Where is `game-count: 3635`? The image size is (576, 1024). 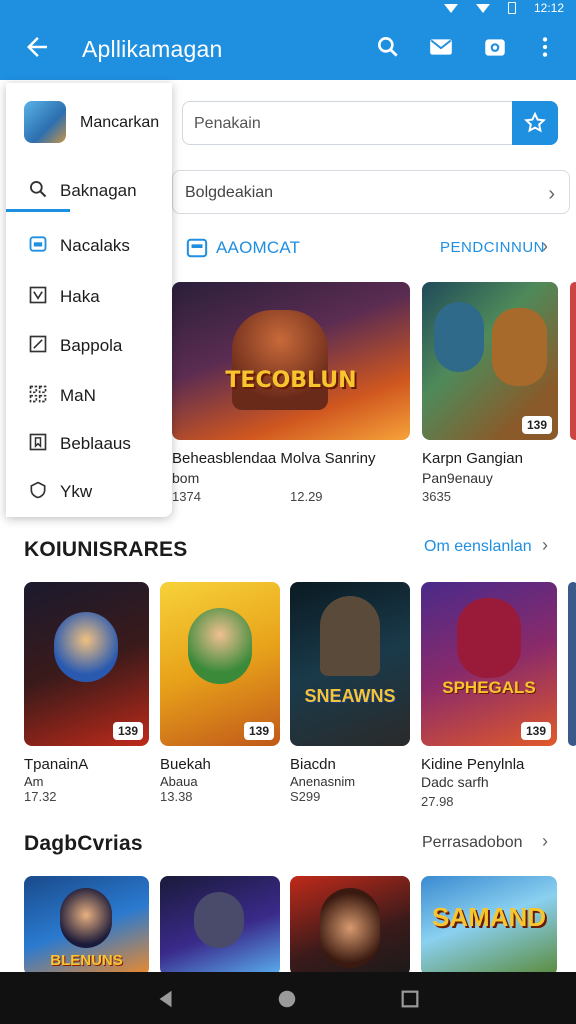 game-count: 3635 is located at coordinates (436, 496).